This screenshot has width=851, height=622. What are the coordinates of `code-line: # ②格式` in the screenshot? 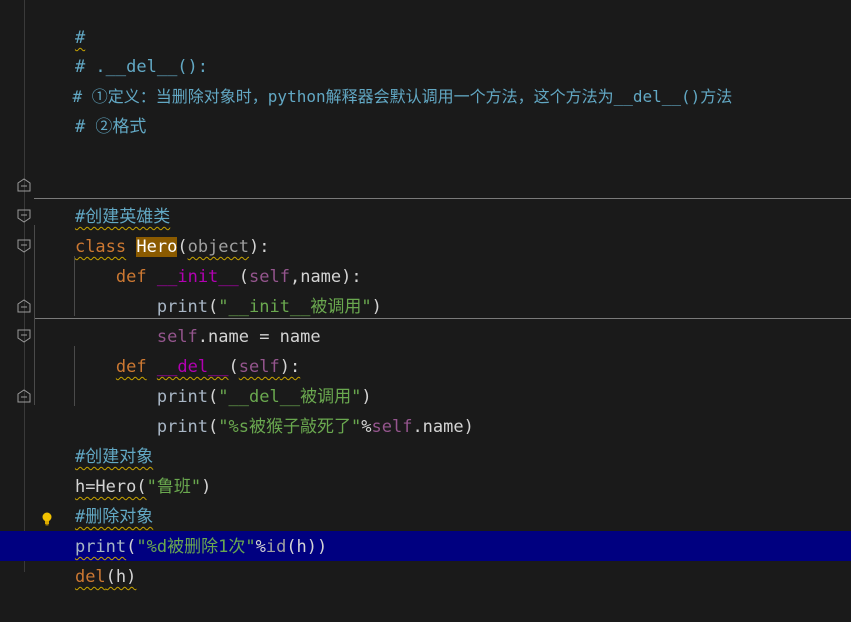 It's located at (442, 109).